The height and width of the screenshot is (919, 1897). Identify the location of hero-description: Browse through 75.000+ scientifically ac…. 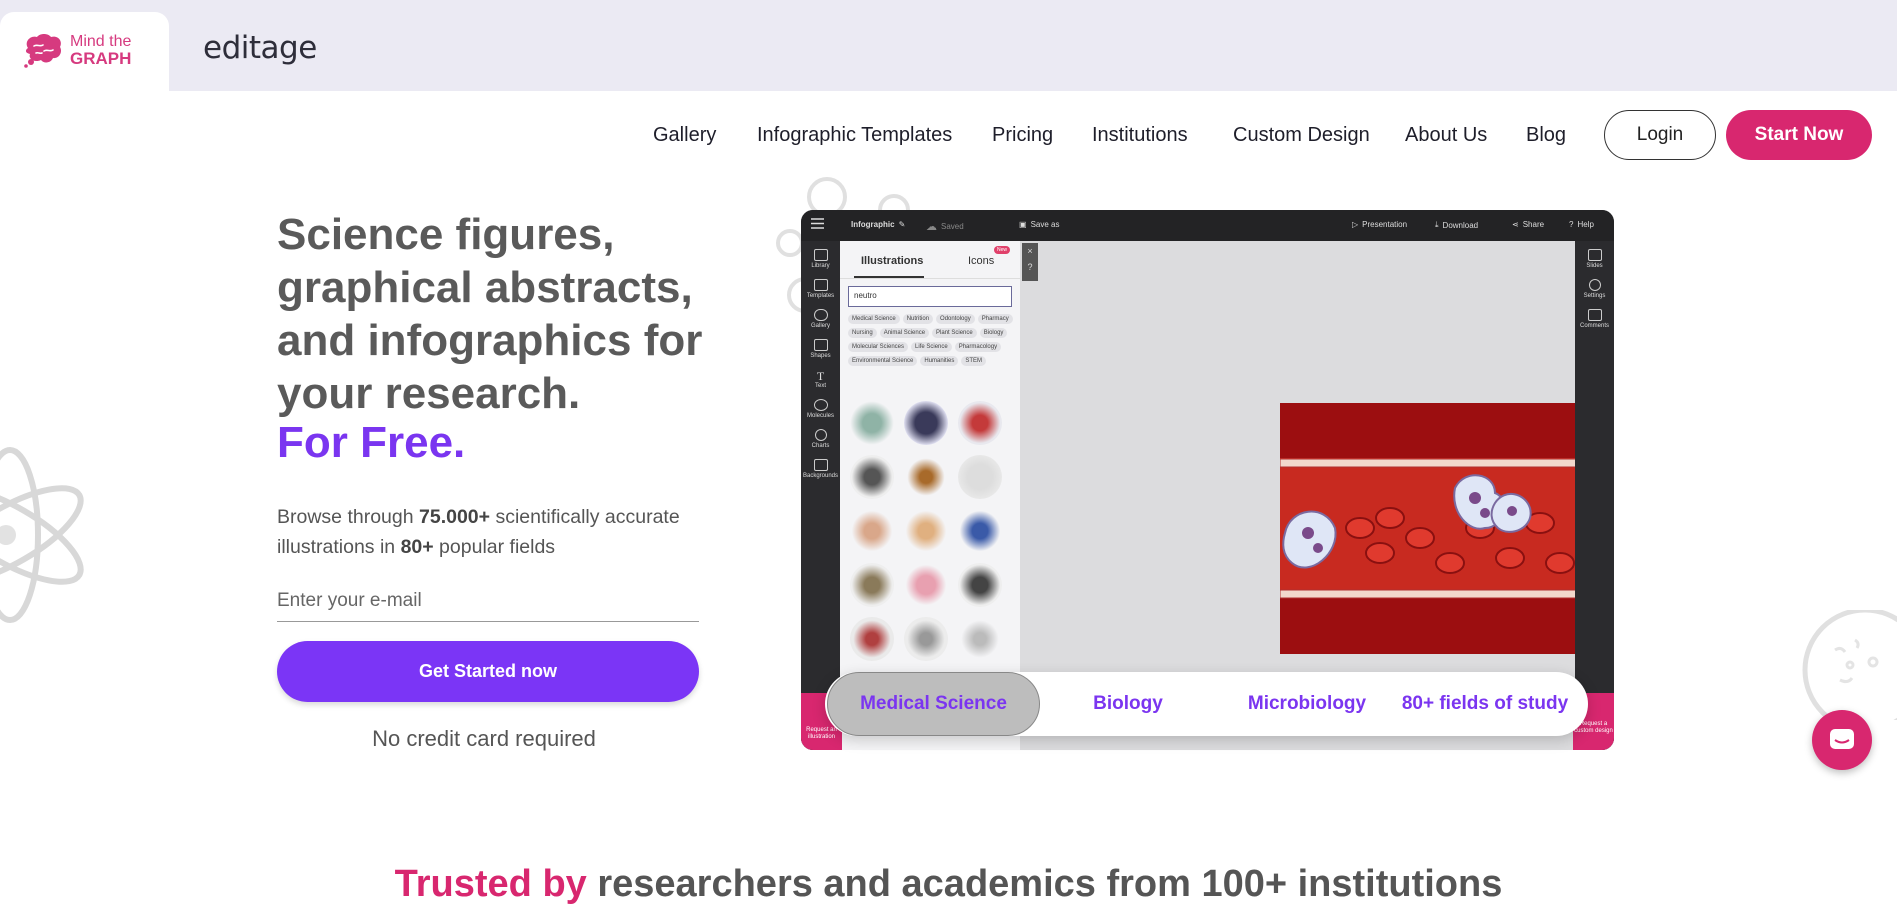
(497, 532).